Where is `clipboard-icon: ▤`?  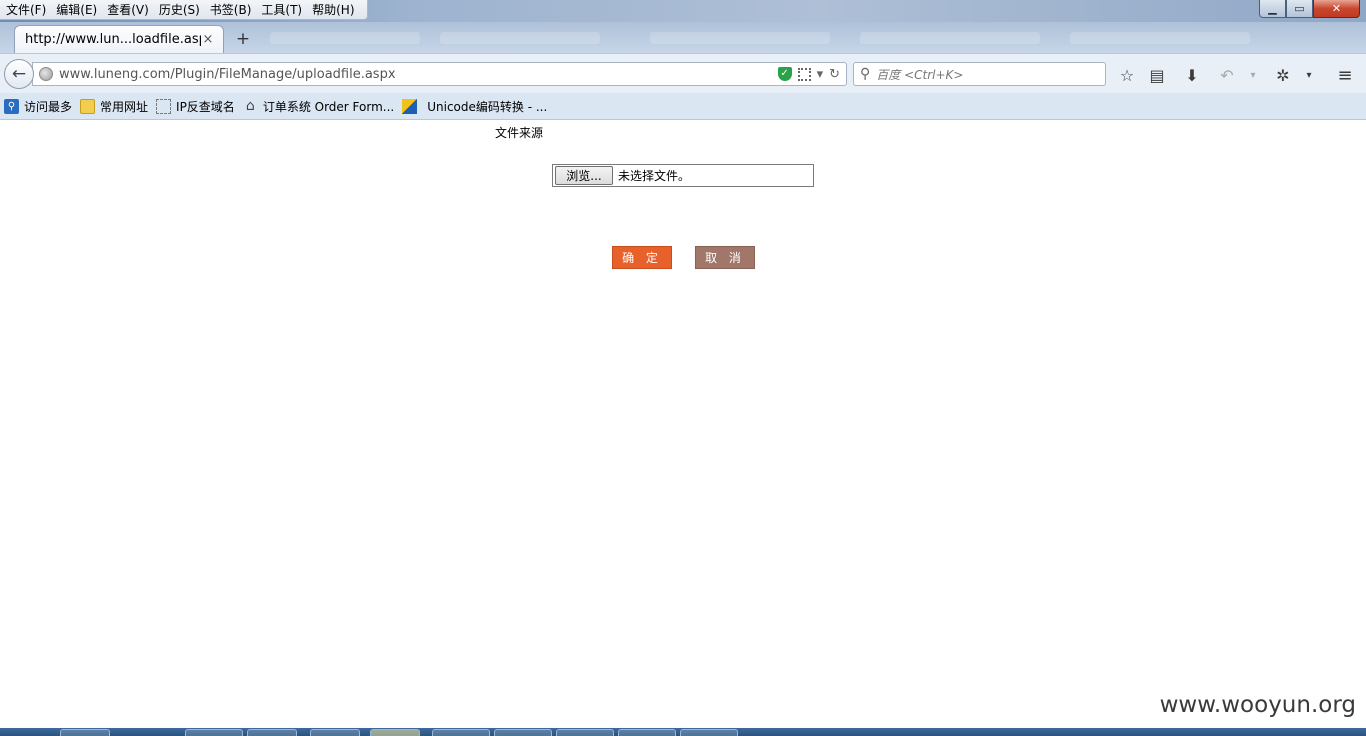
clipboard-icon: ▤ is located at coordinates (1157, 75).